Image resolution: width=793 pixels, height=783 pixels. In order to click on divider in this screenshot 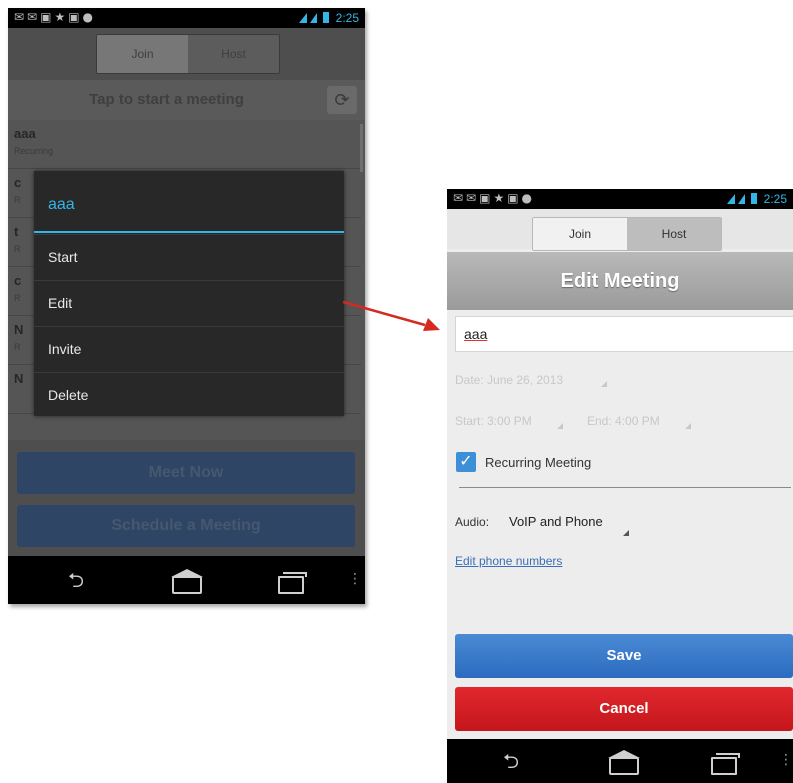, I will do `click(625, 487)`.